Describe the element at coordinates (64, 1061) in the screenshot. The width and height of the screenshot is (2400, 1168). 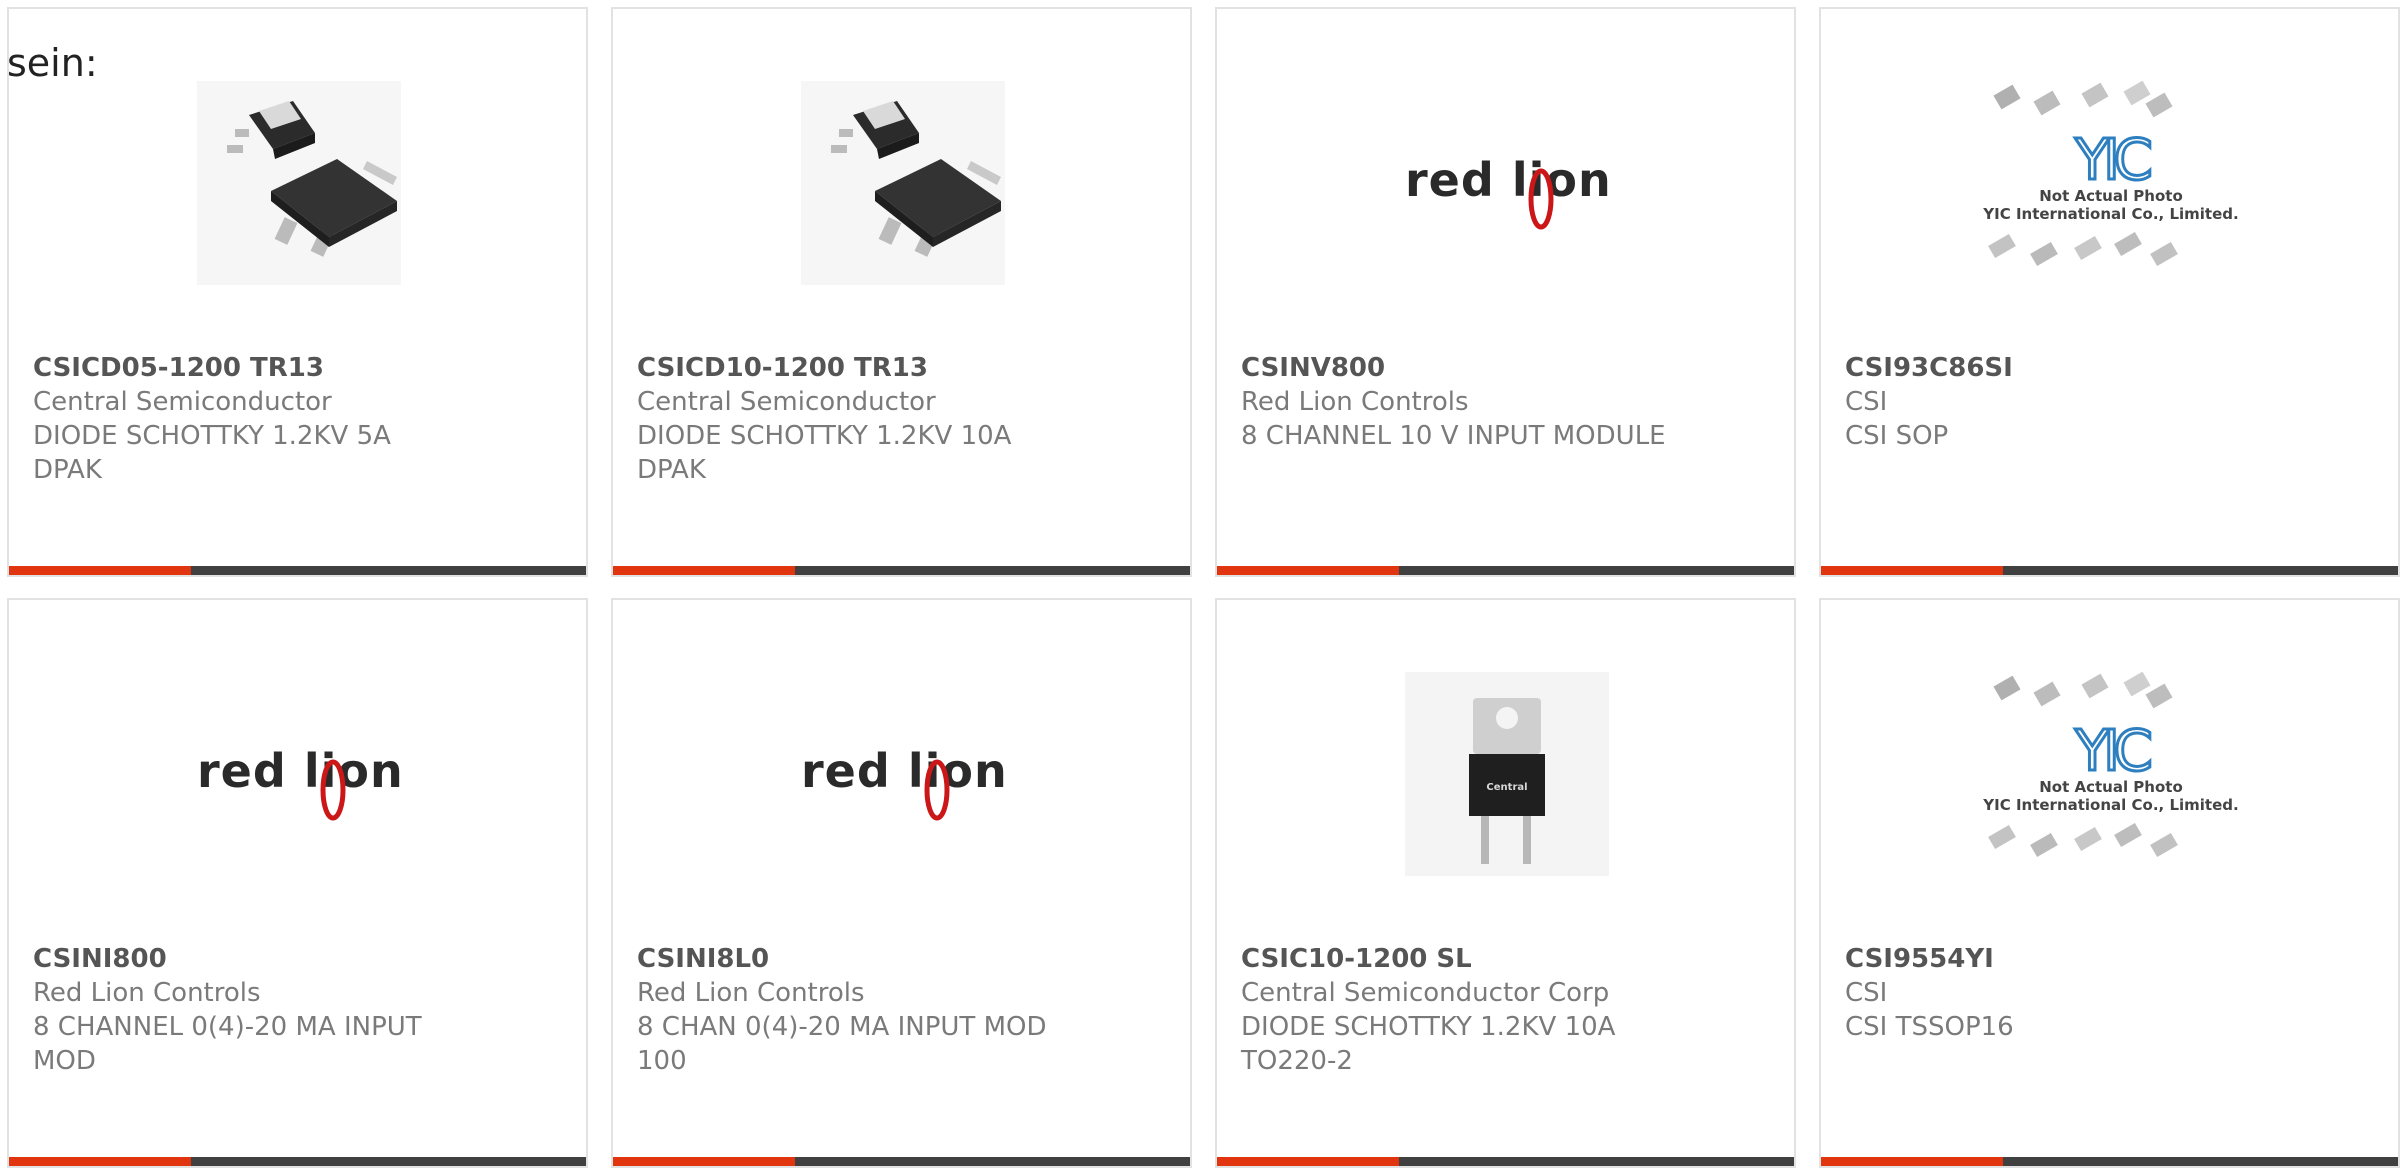
I see `product-package: MOD` at that location.